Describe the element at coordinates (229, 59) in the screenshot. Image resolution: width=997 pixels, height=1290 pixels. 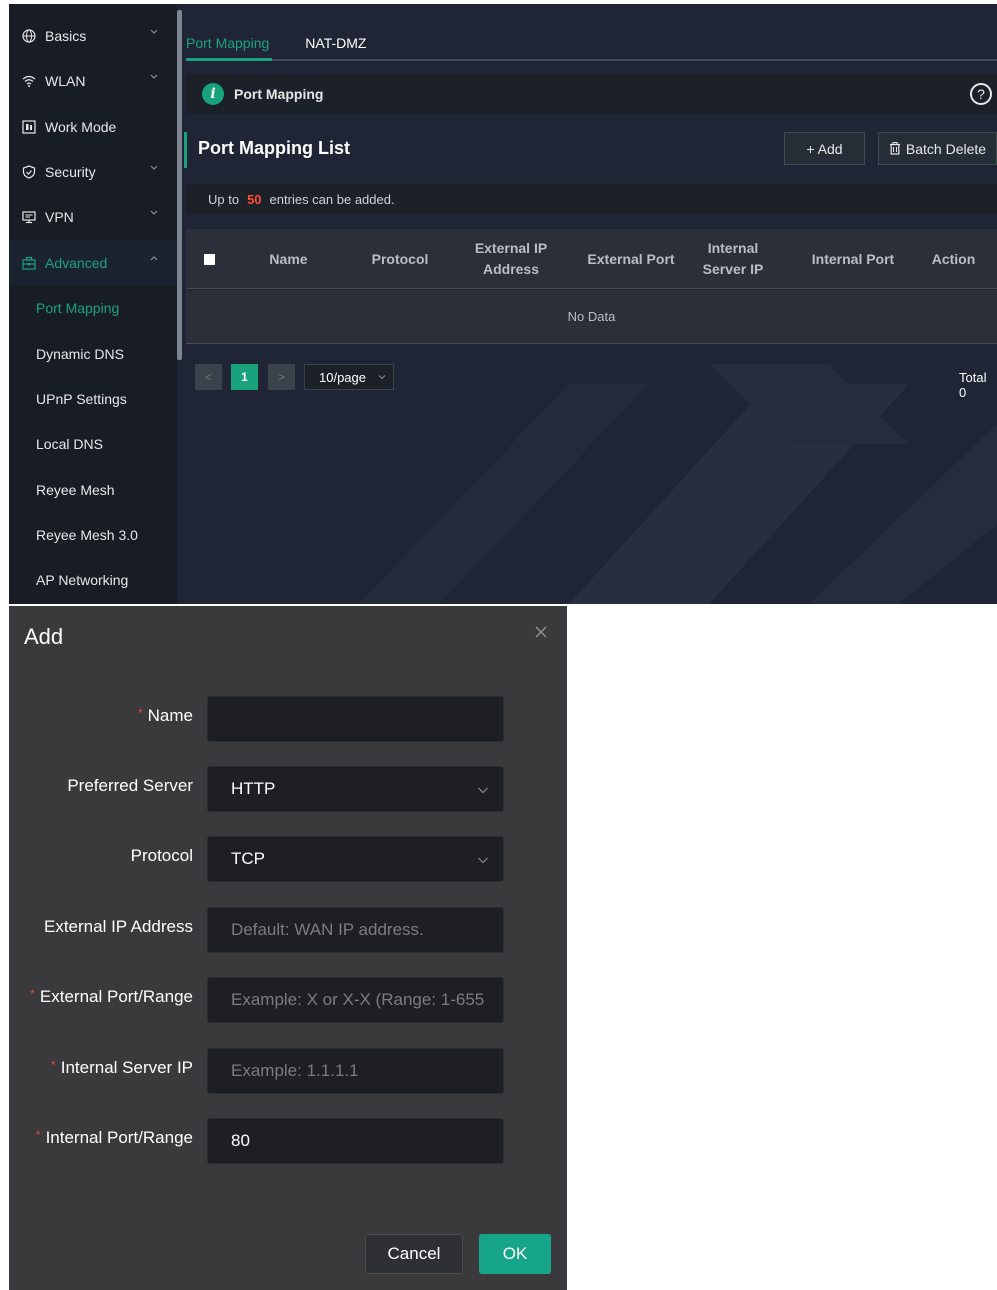
I see `active-tab-indicator` at that location.